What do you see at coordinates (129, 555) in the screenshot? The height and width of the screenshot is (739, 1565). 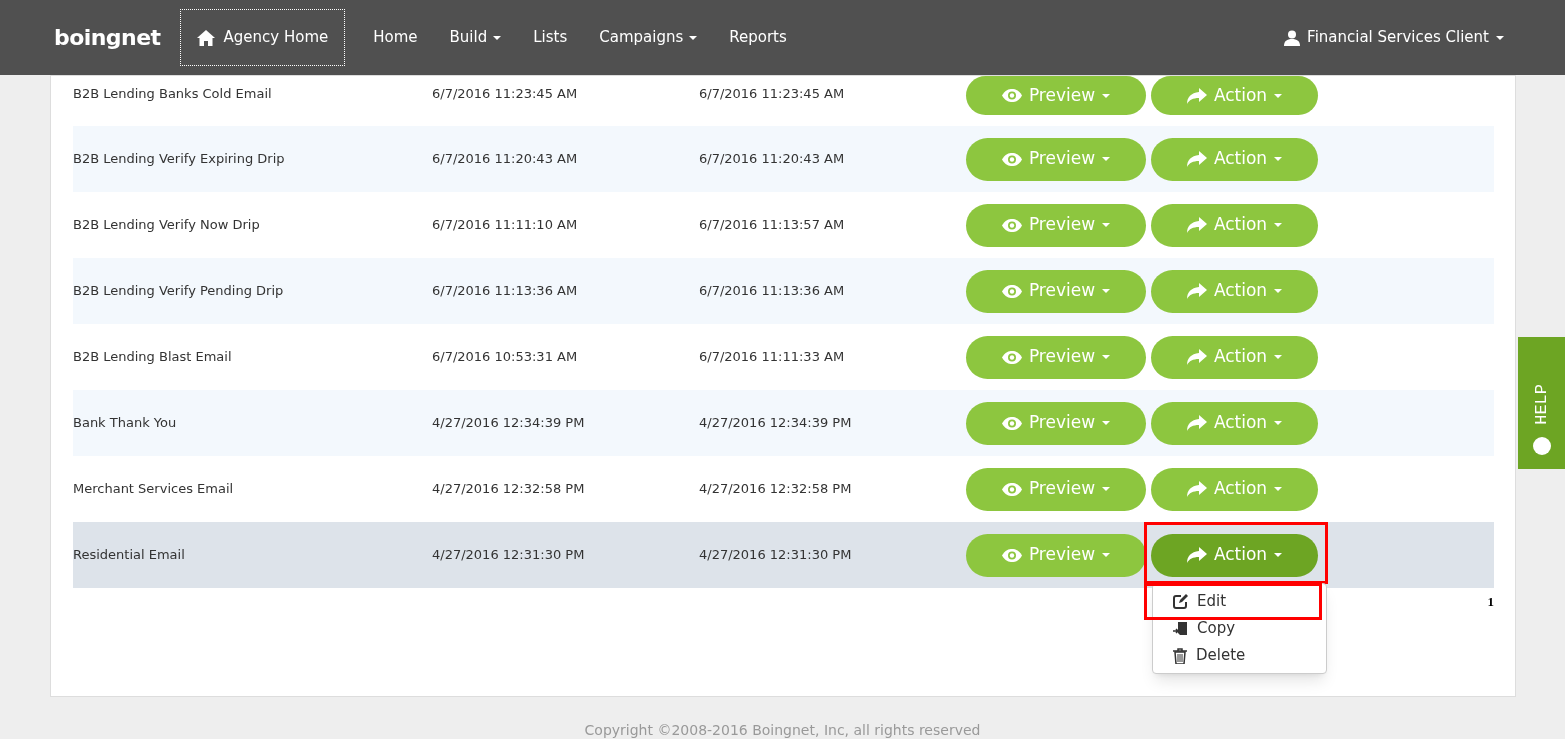 I see `name-cell-text: Residential Email` at bounding box center [129, 555].